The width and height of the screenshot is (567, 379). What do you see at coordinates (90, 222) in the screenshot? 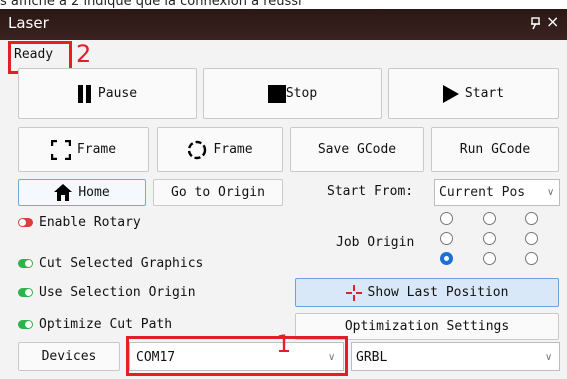
I see `enable-rotary-label: Enable Rotary` at bounding box center [90, 222].